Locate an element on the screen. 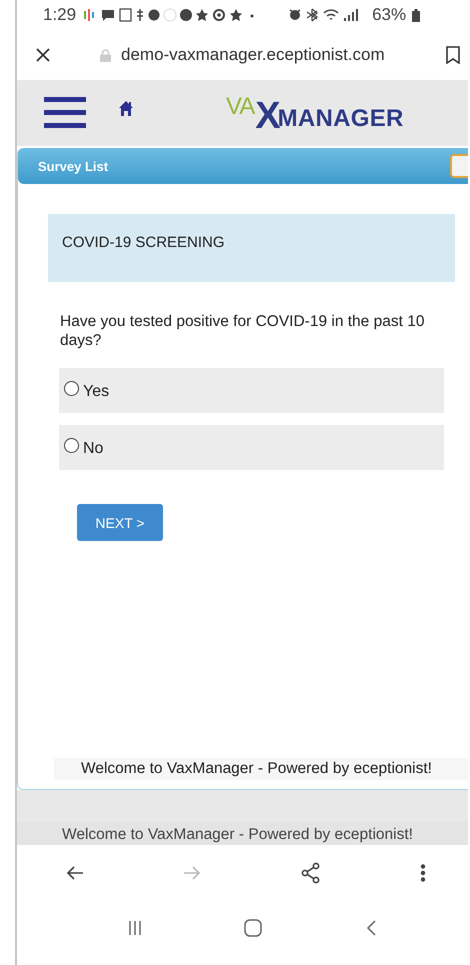  back-icon is located at coordinates (371, 928).